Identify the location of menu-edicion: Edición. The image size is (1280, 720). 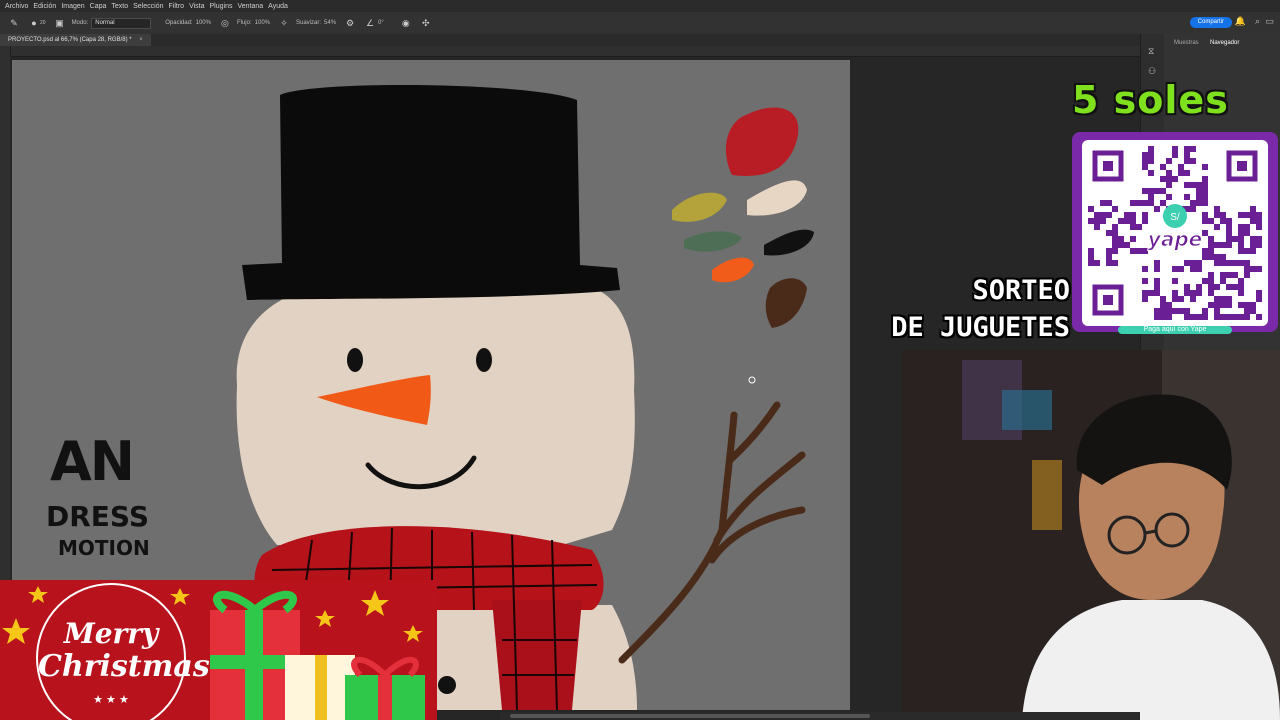
(44, 6).